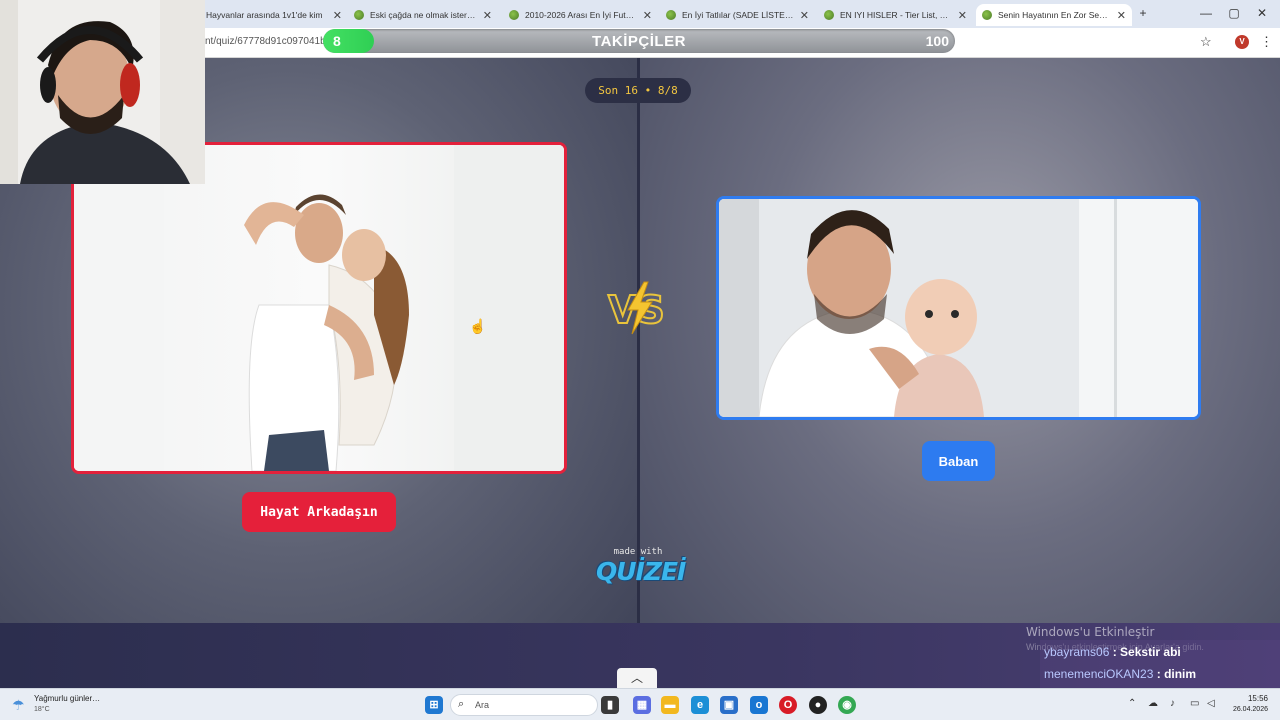 Image resolution: width=1280 pixels, height=720 pixels. What do you see at coordinates (1150, 652) in the screenshot?
I see `chat-text: Sekstir abi` at bounding box center [1150, 652].